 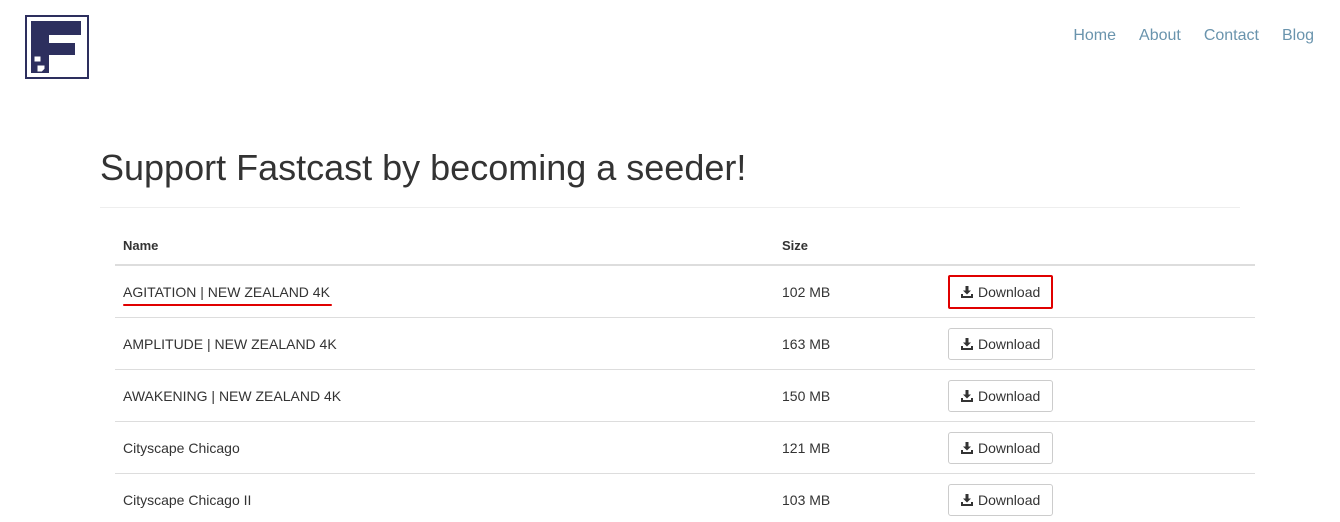 What do you see at coordinates (1097, 246) in the screenshot?
I see `column-header-action` at bounding box center [1097, 246].